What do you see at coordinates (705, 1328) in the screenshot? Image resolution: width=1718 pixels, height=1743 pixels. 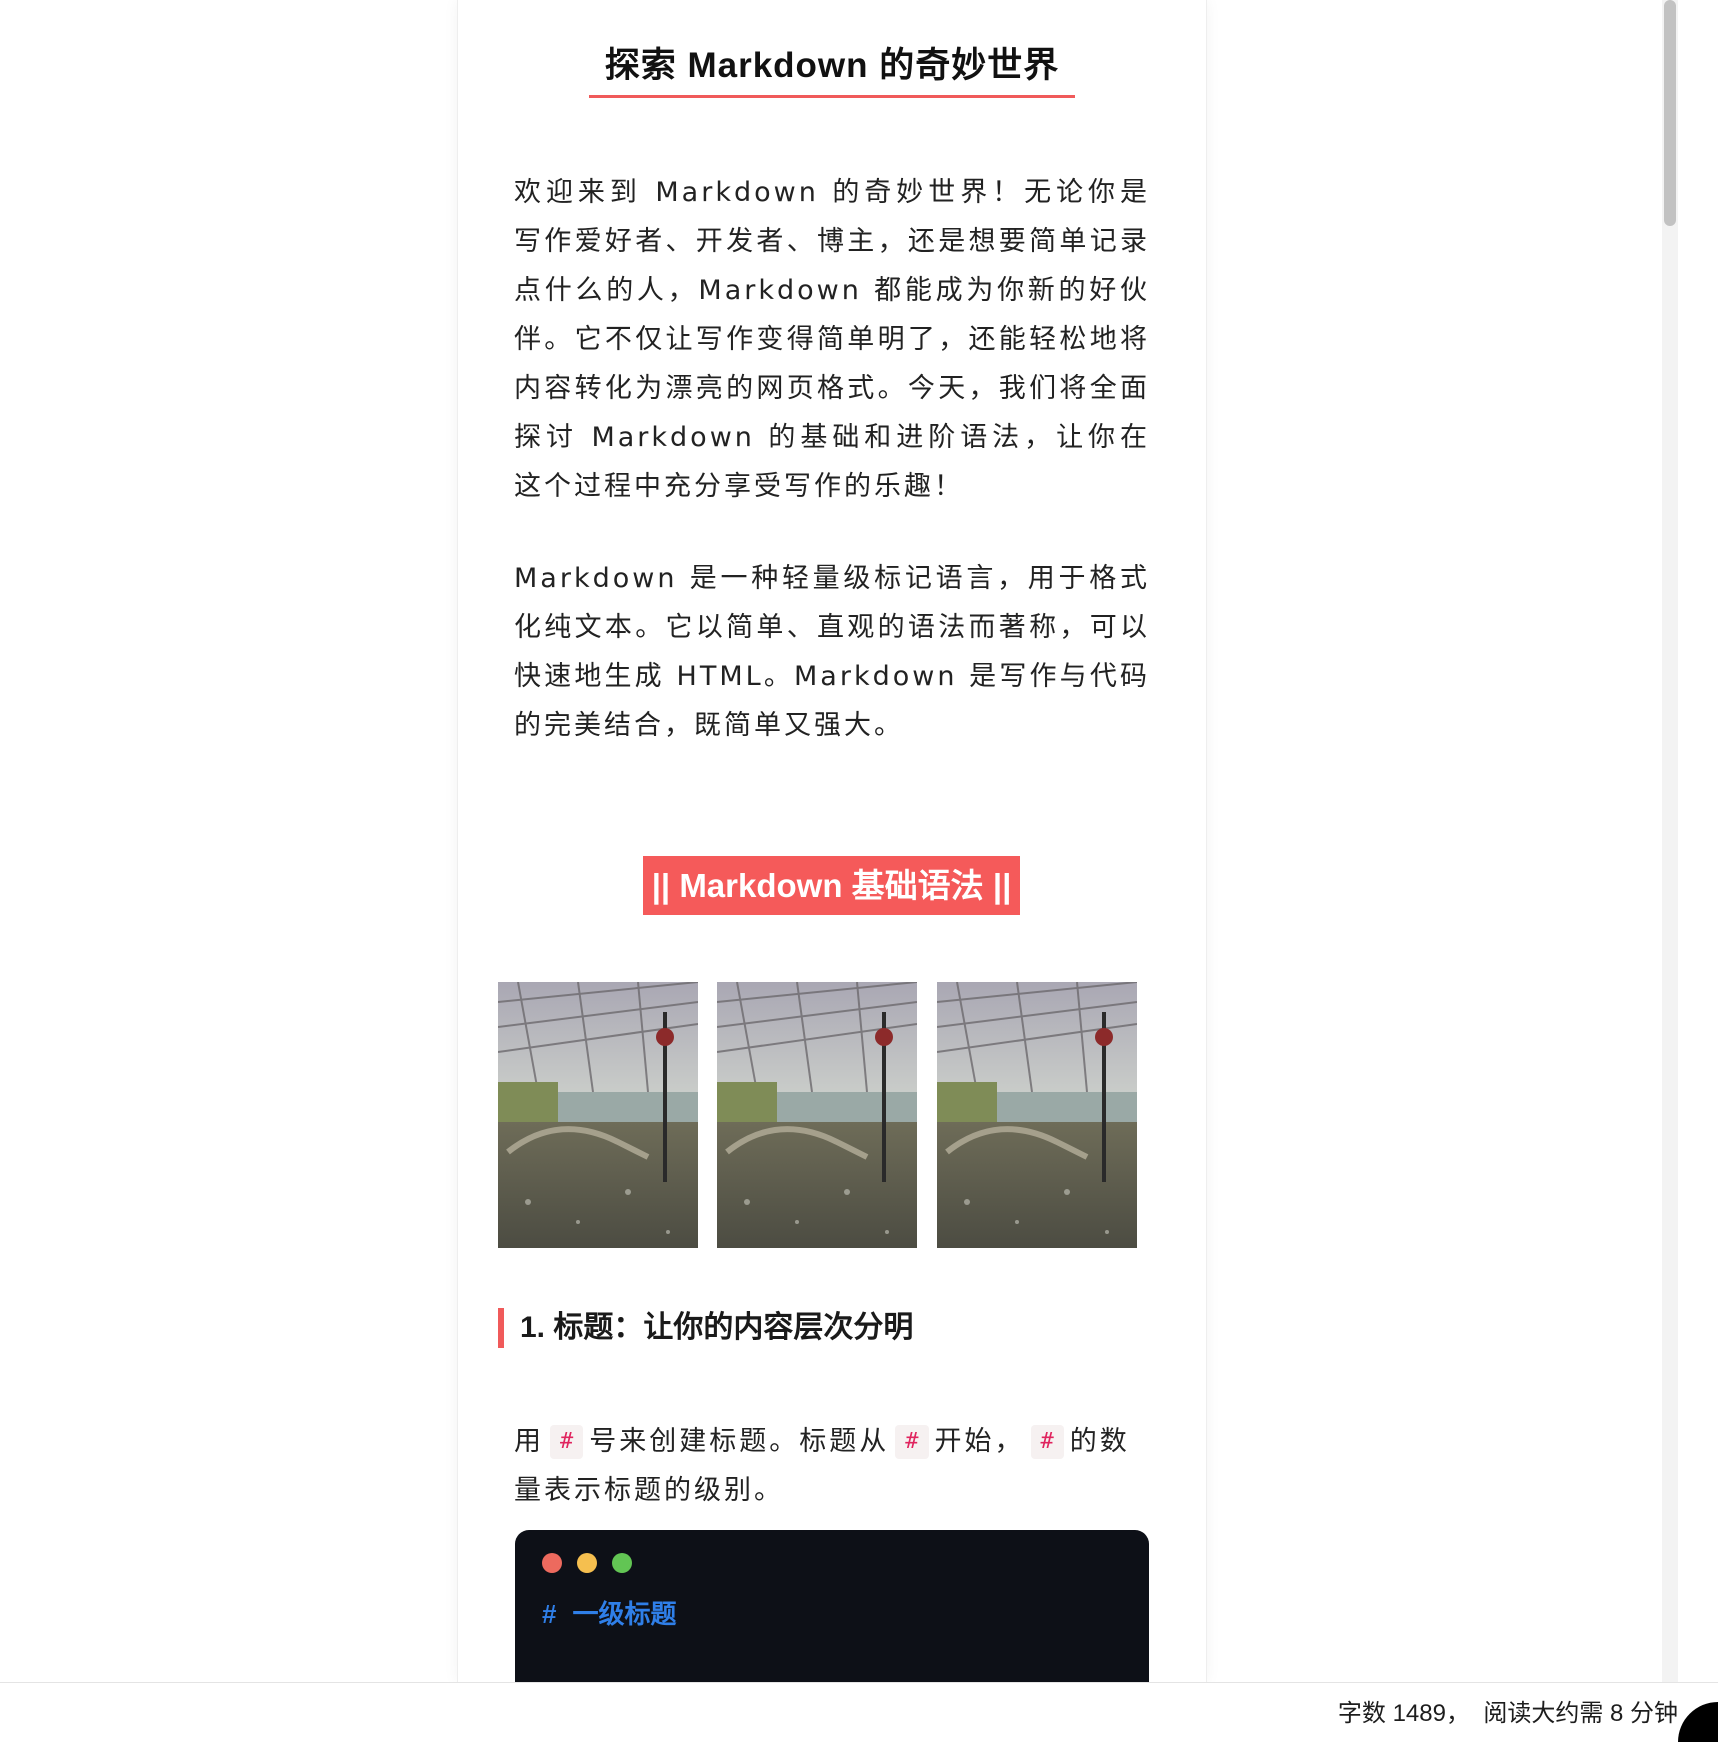 I see `section-subheading: 1. 标题：让你的内容层次分明` at bounding box center [705, 1328].